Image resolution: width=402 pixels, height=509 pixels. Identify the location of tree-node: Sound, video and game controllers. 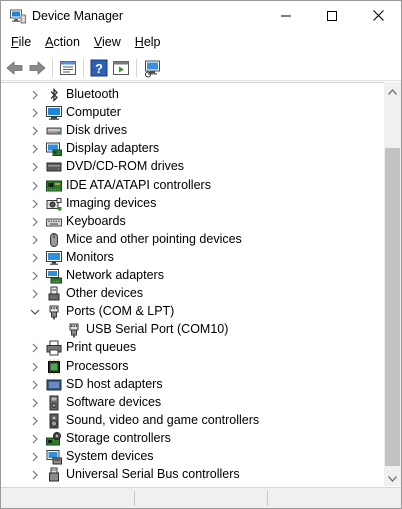
(192, 421).